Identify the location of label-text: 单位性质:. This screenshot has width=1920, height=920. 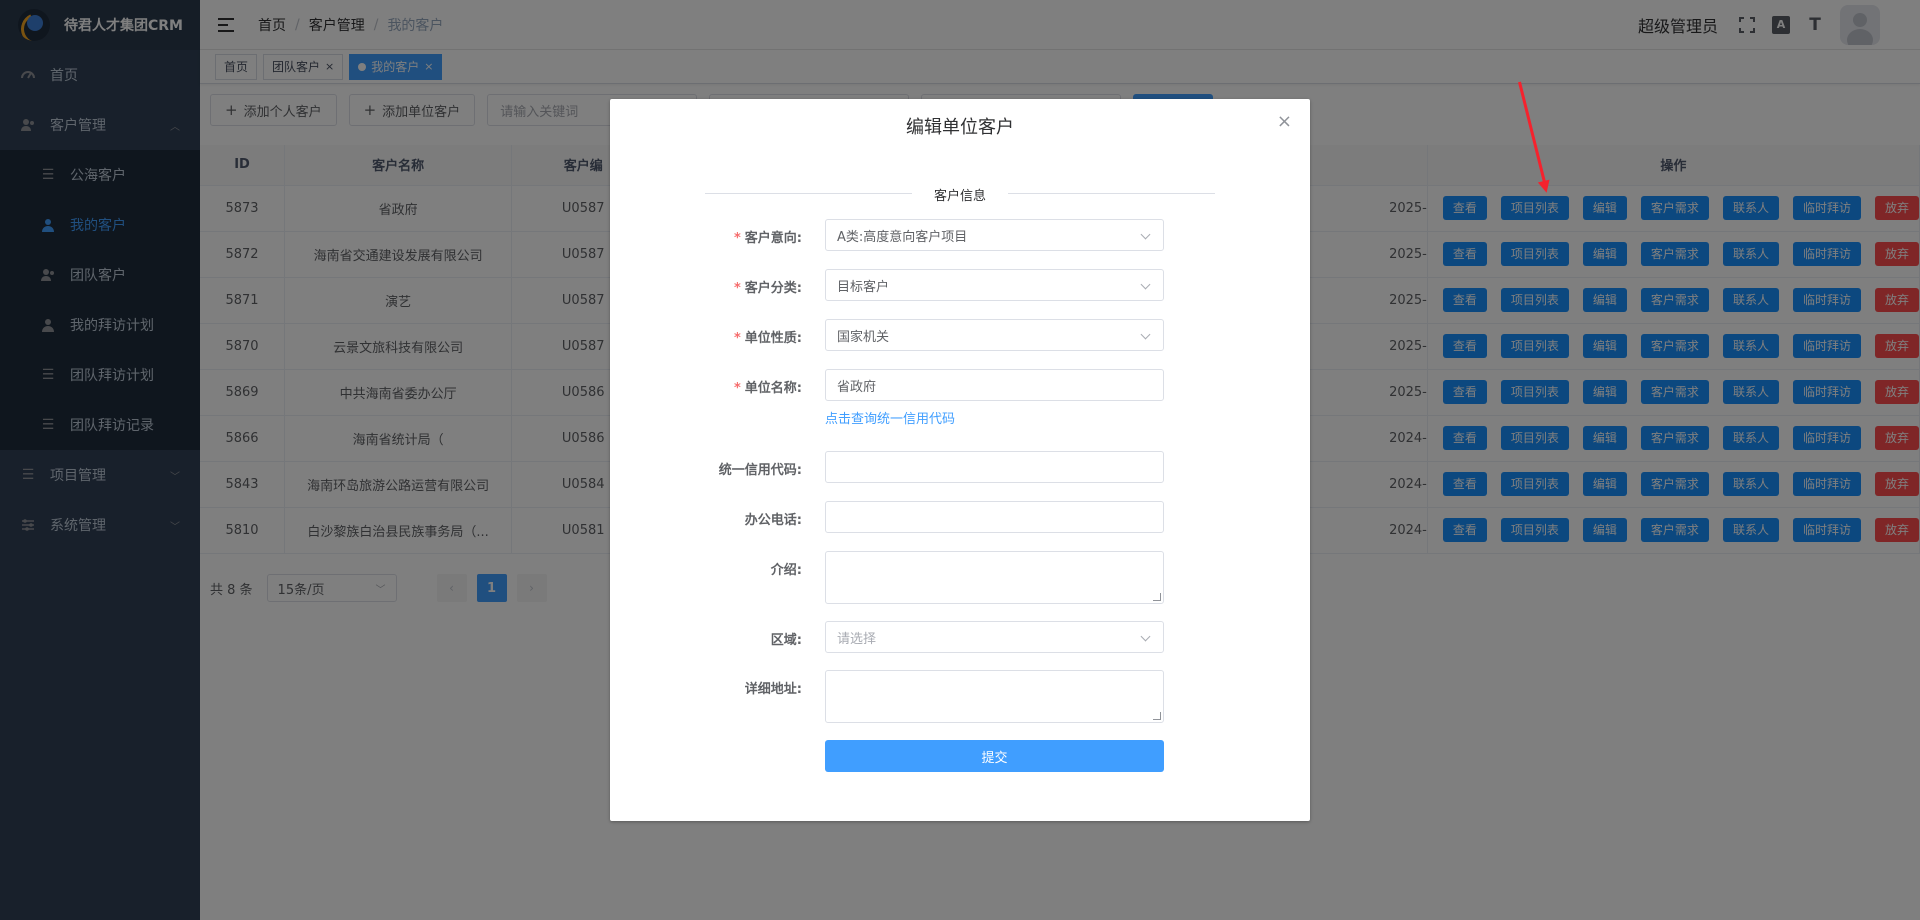
(773, 338).